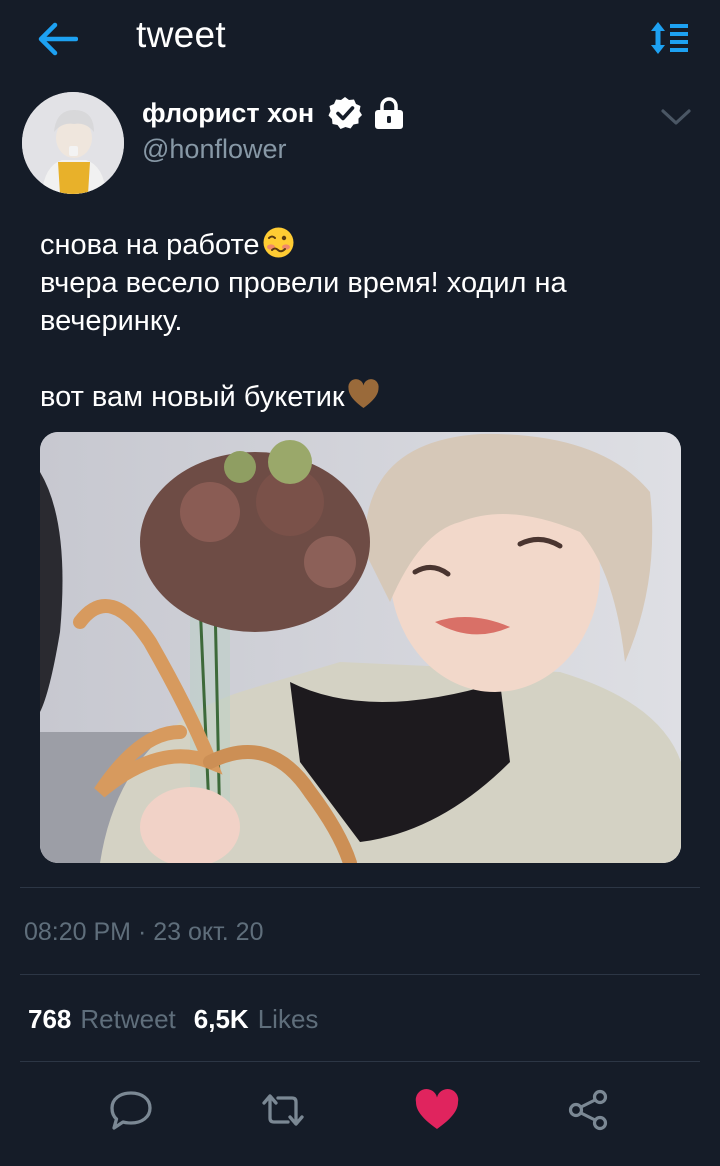 Image resolution: width=720 pixels, height=1166 pixels. Describe the element at coordinates (365, 245) in the screenshot. I see `tweet-line: снова на работе` at that location.